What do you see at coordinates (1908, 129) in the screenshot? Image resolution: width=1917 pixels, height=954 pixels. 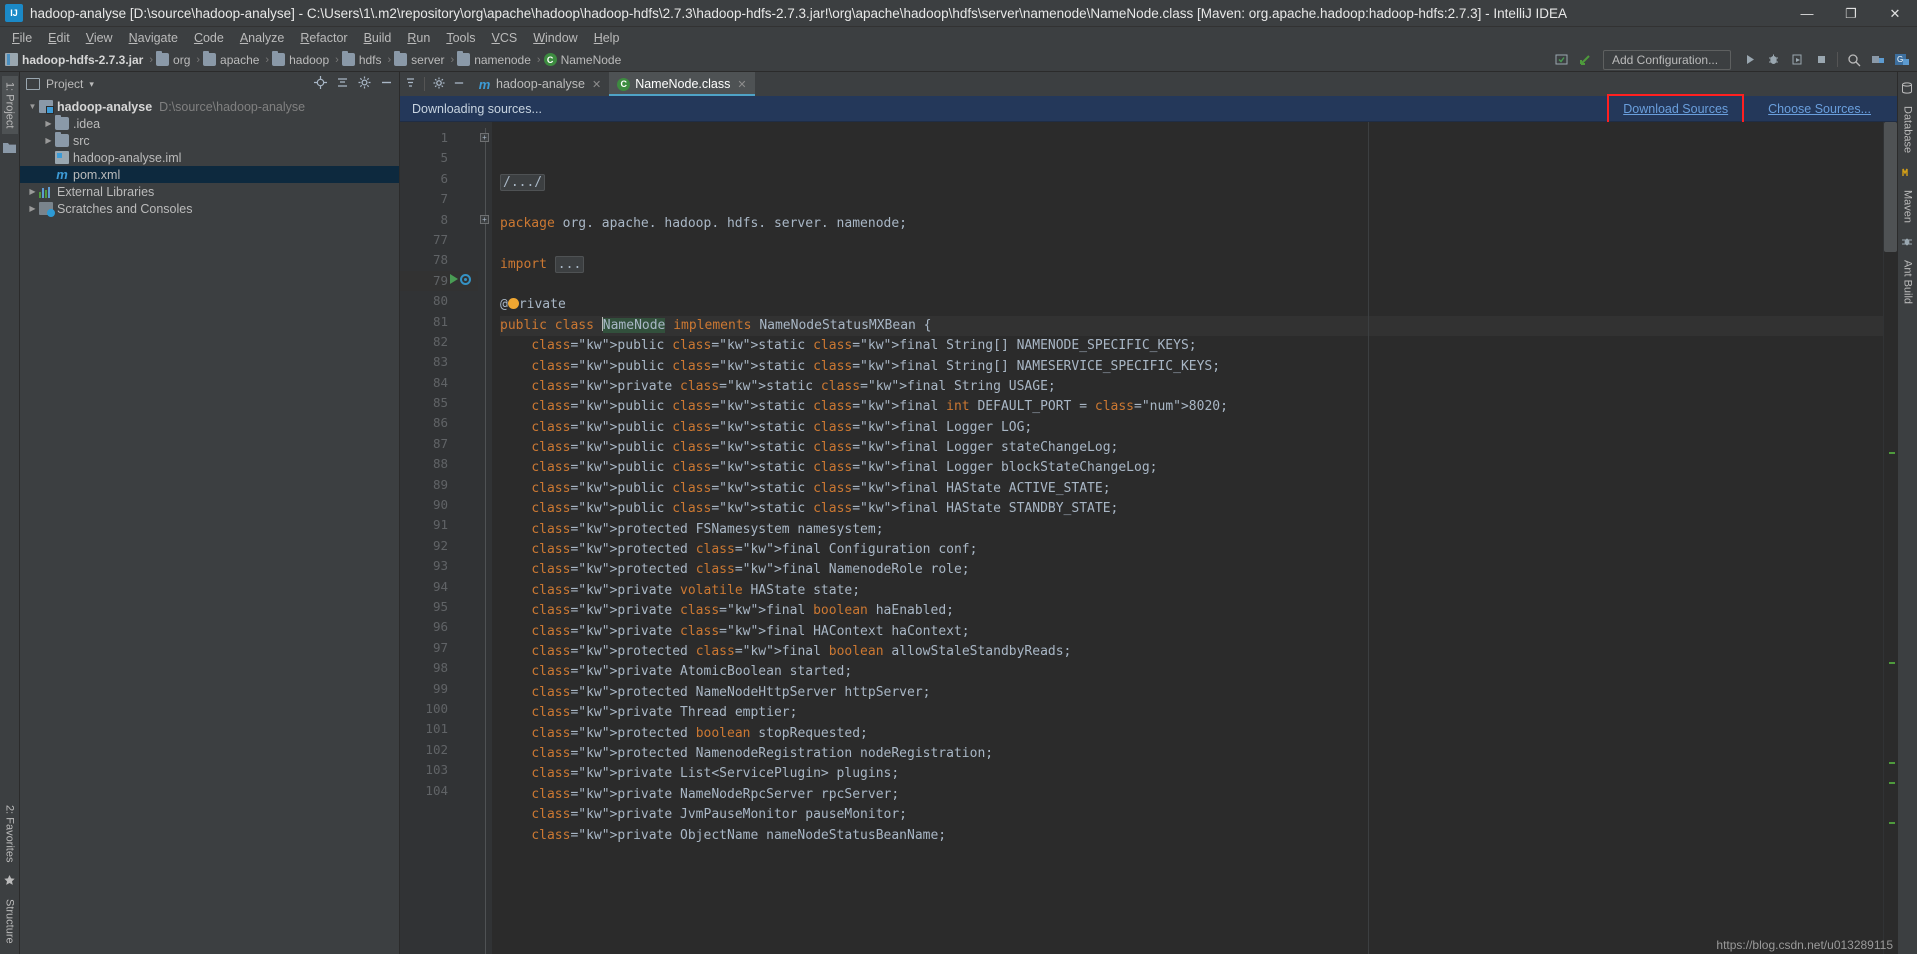 I see `right-tab-database: Database` at bounding box center [1908, 129].